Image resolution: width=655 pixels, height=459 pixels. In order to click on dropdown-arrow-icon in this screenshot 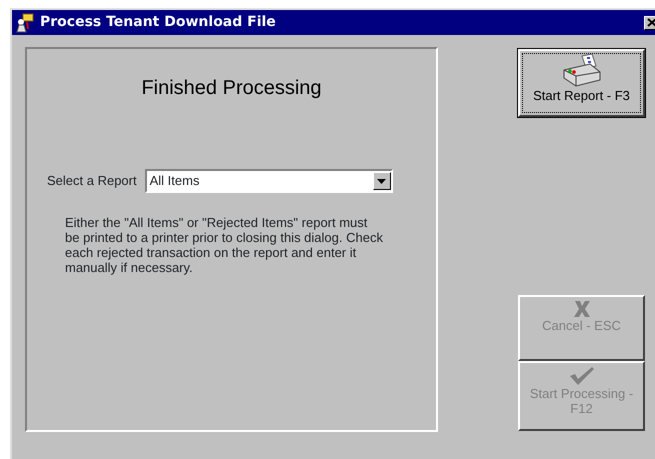, I will do `click(381, 181)`.